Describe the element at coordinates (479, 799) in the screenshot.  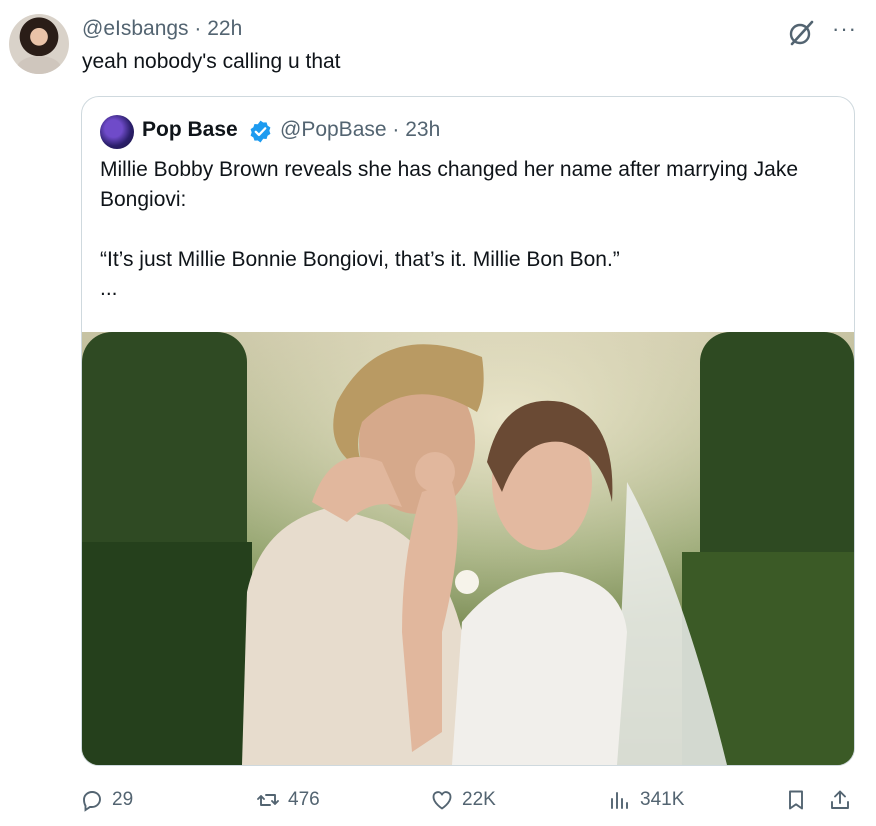
I see `like-count: 22K` at that location.